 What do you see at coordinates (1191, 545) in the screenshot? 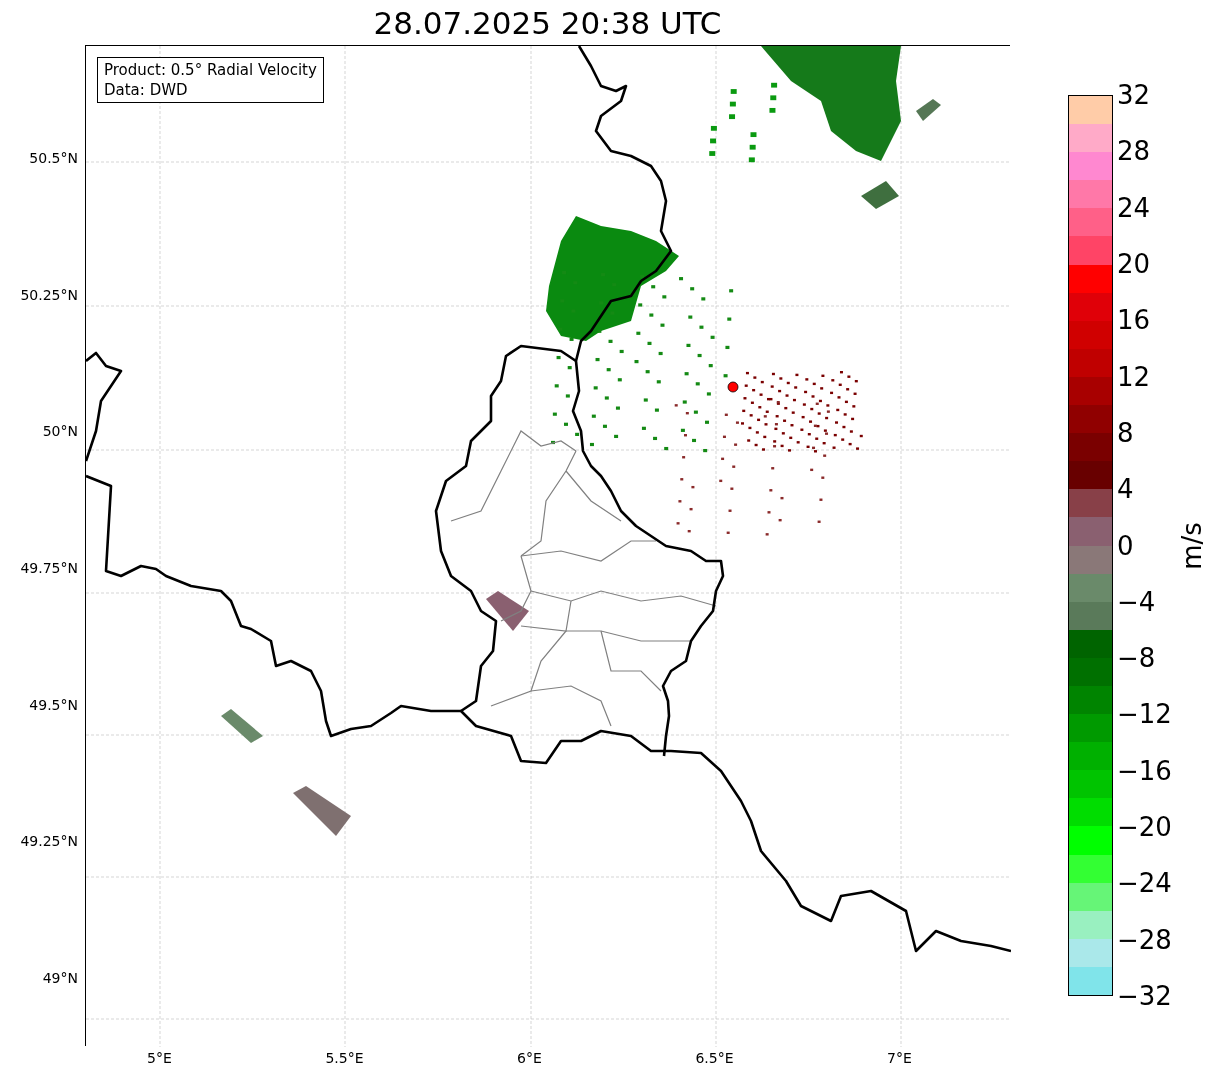
I see `colorbar-unit-label: m/s` at bounding box center [1191, 545].